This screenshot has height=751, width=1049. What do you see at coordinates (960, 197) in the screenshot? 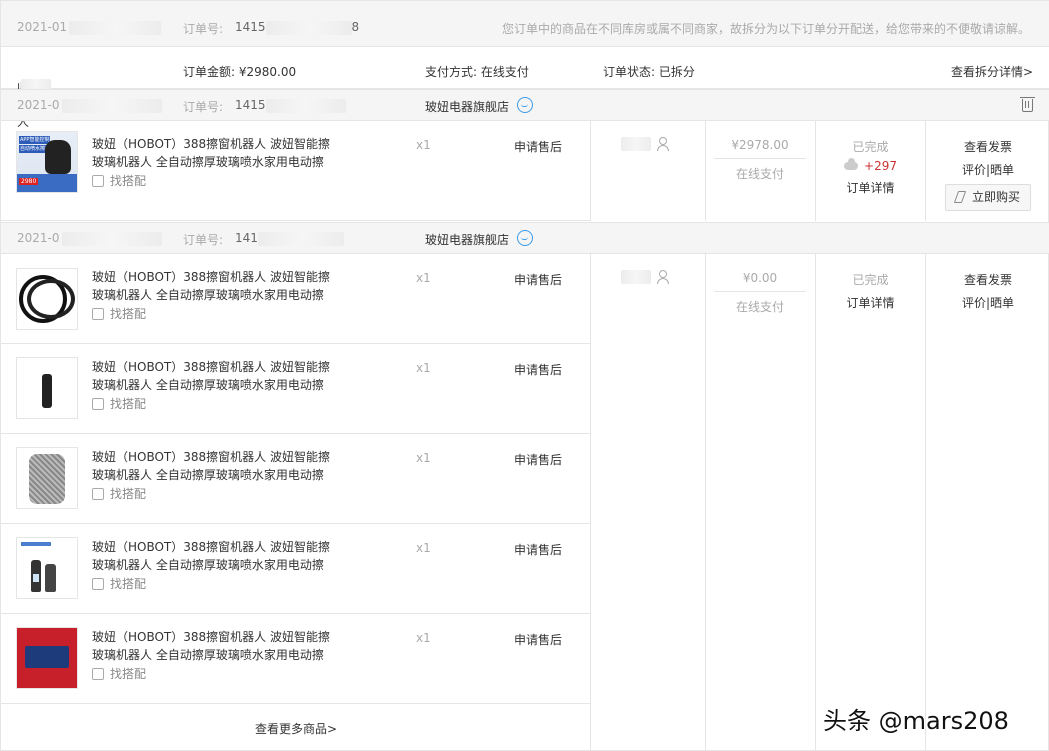
I see `bolt-icon` at bounding box center [960, 197].